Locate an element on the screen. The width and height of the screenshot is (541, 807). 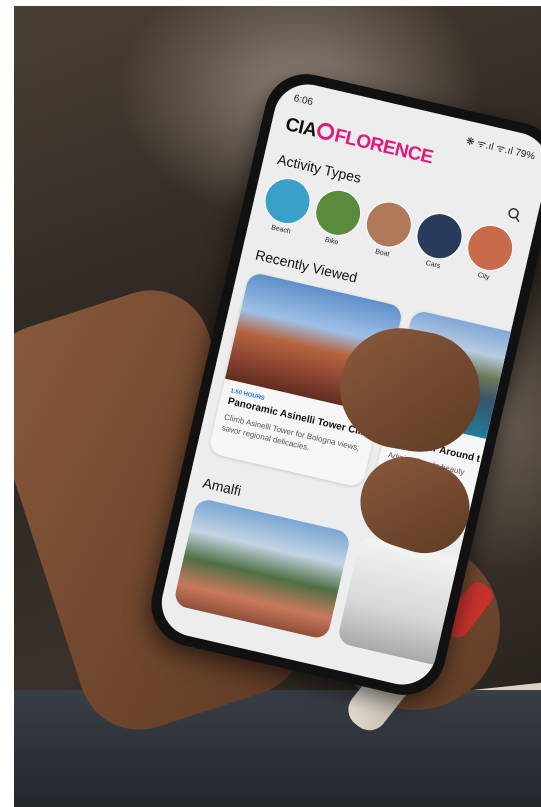
activity-bike: Bike is located at coordinates (337, 217).